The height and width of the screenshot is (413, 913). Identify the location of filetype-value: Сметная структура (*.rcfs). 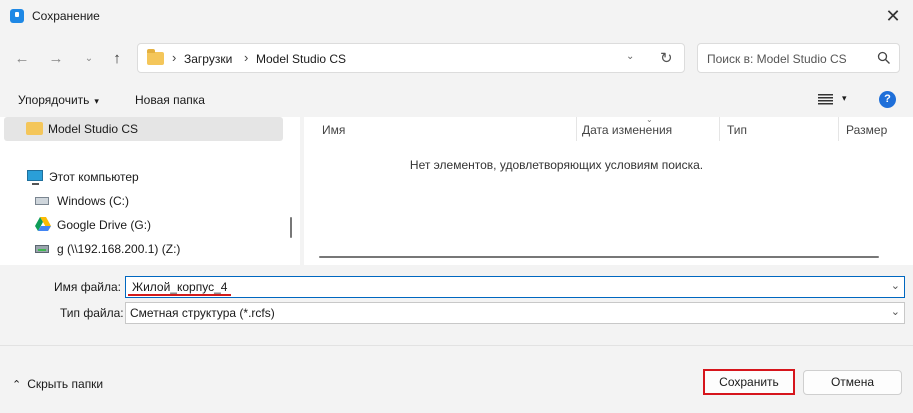
(202, 313).